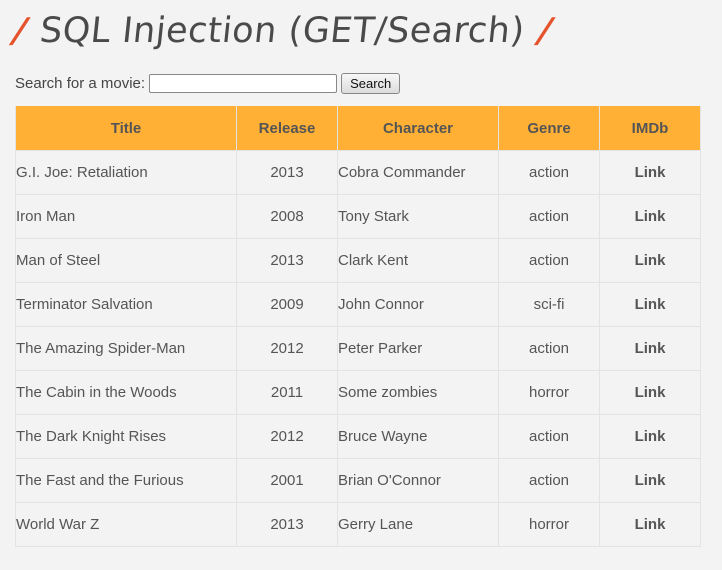  Describe the element at coordinates (549, 304) in the screenshot. I see `cell-genre: sci-fi` at that location.